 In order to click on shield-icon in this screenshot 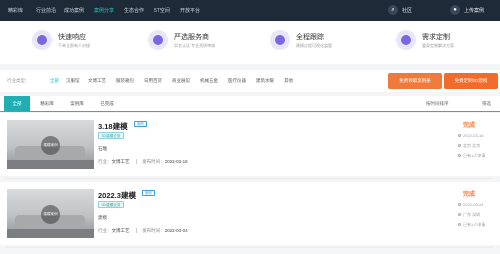, I will do `click(158, 40)`.